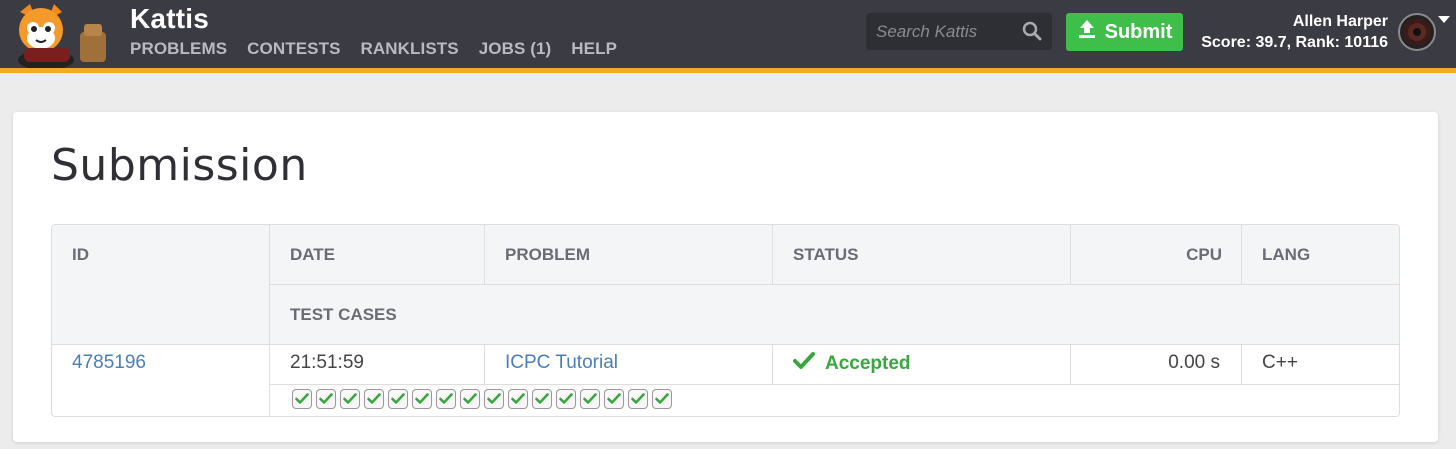 The width and height of the screenshot is (1456, 449). What do you see at coordinates (1444, 19) in the screenshot?
I see `chevron-down-icon` at bounding box center [1444, 19].